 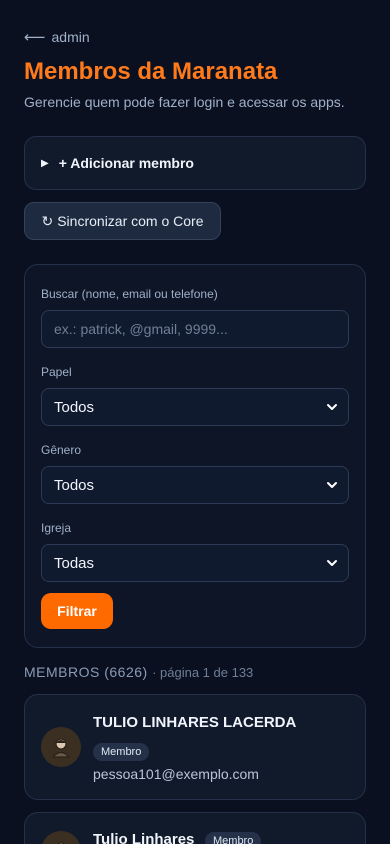 What do you see at coordinates (144, 837) in the screenshot?
I see `member-name: Tulio Linhares` at bounding box center [144, 837].